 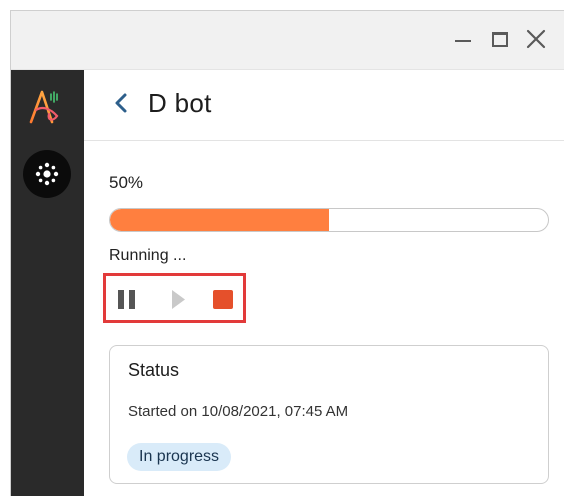 I want to click on hub-icon, so click(x=47, y=174).